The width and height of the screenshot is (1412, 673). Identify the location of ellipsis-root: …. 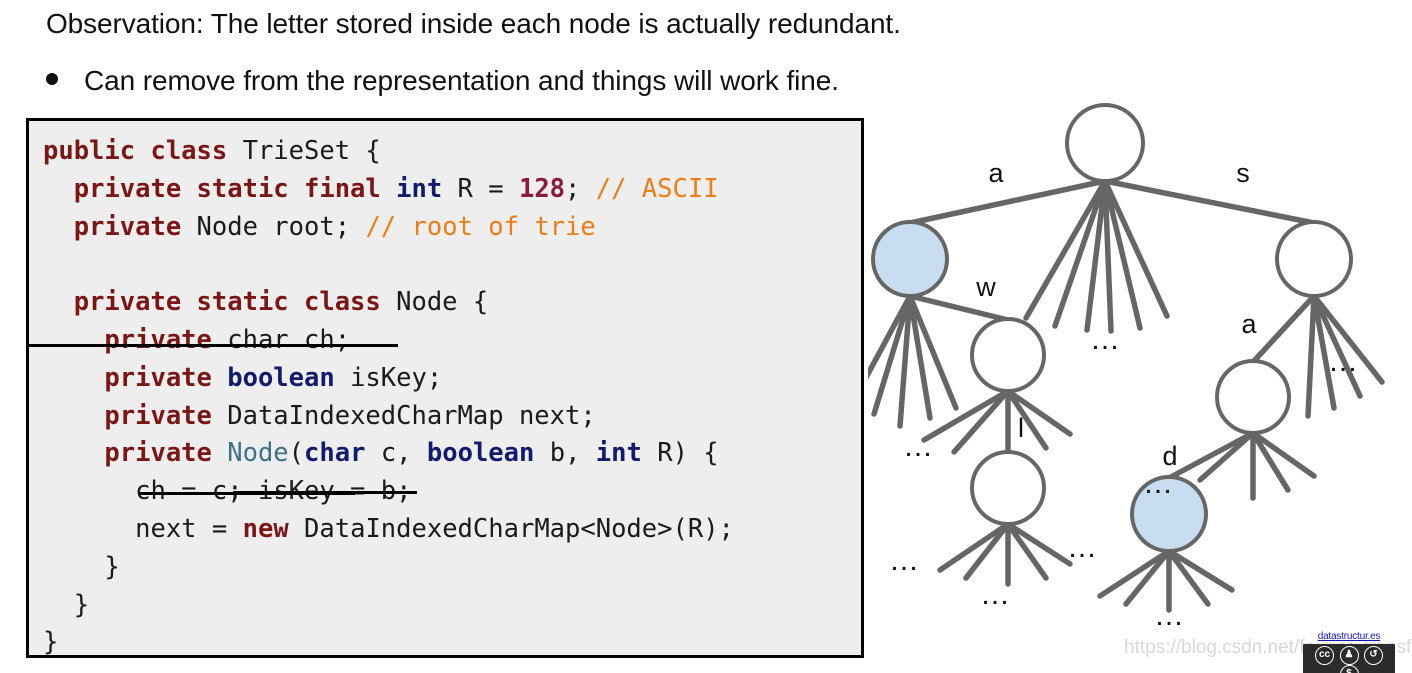
(1105, 339).